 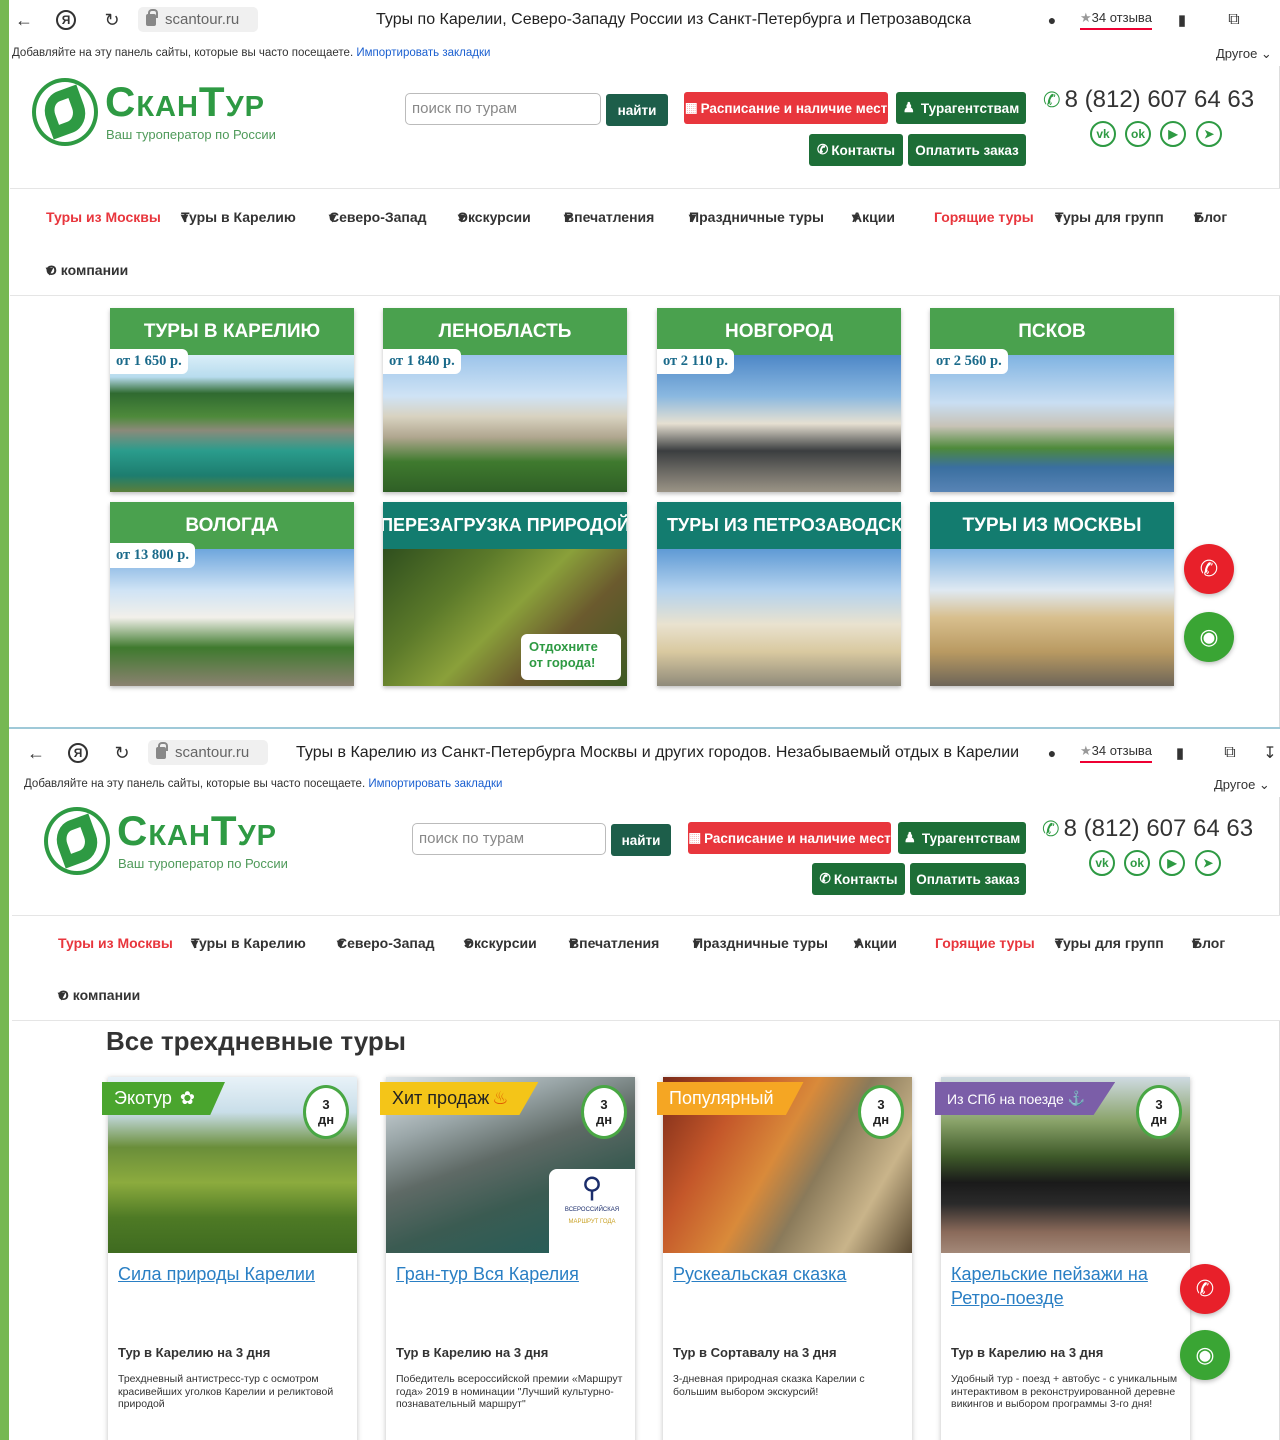 I want to click on nav-excursions-label: Экскурсии, so click(x=494, y=217).